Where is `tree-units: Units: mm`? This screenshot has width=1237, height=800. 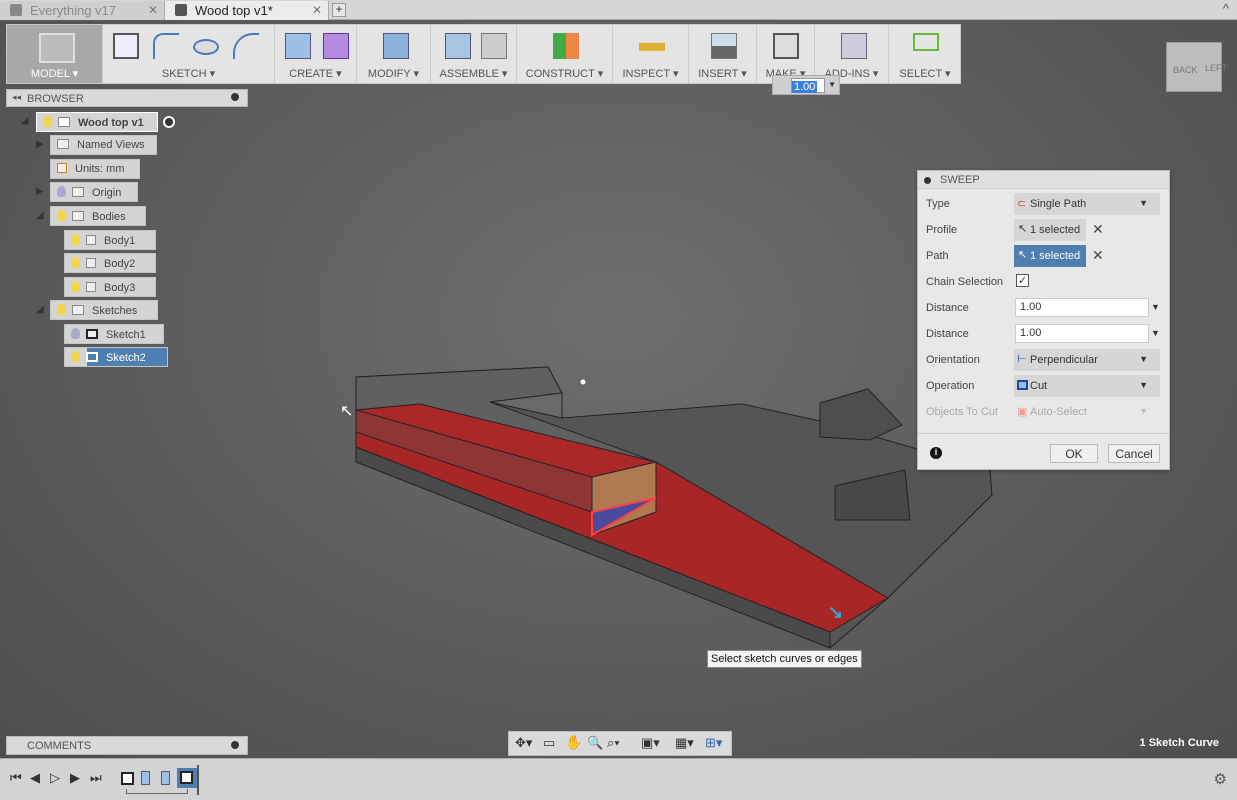 tree-units: Units: mm is located at coordinates (95, 169).